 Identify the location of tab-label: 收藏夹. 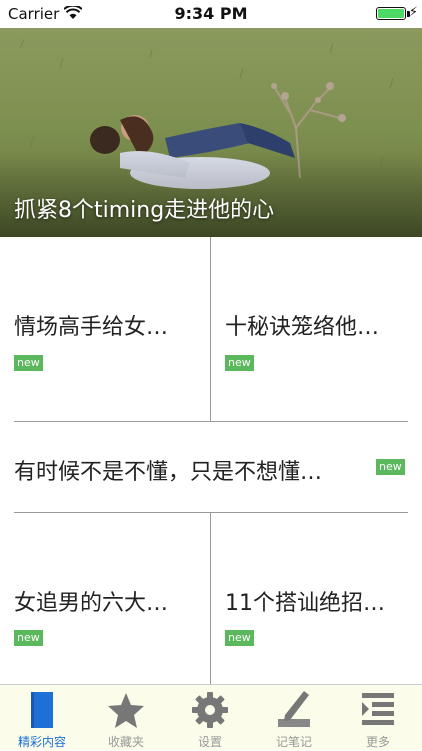
(125, 742).